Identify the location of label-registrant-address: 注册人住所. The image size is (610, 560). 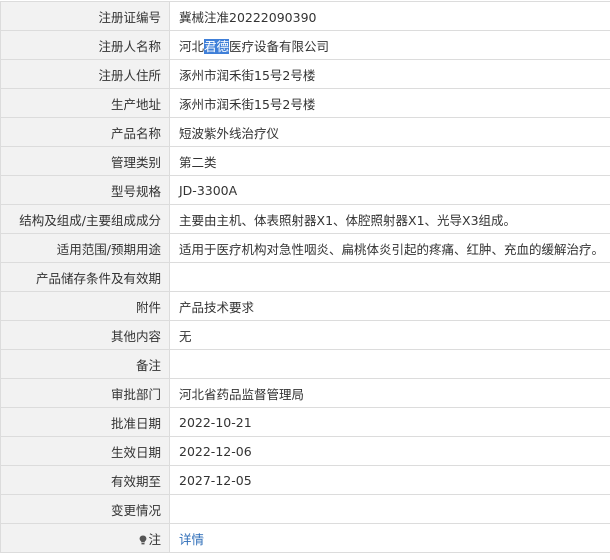
(85, 74).